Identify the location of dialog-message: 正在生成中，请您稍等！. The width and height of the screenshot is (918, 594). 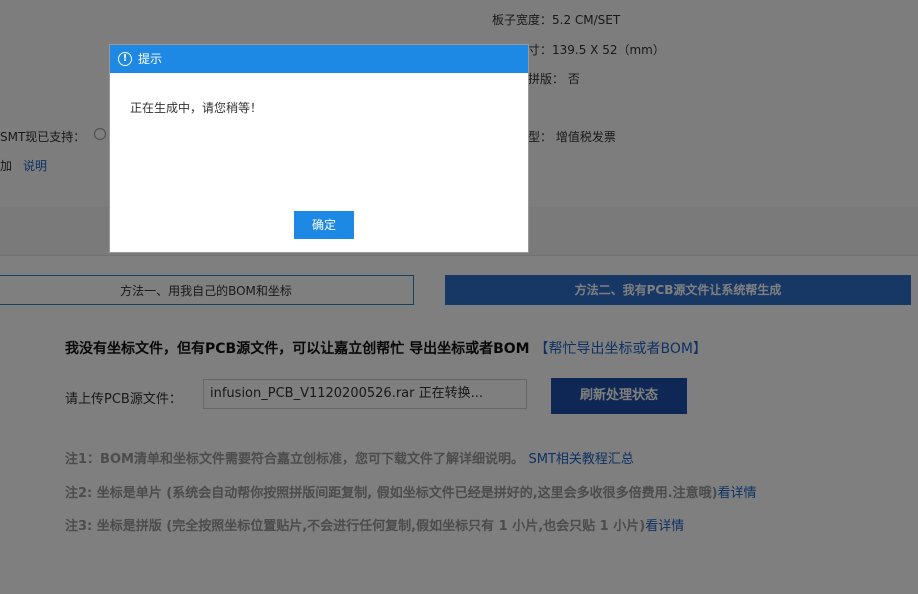
(196, 108).